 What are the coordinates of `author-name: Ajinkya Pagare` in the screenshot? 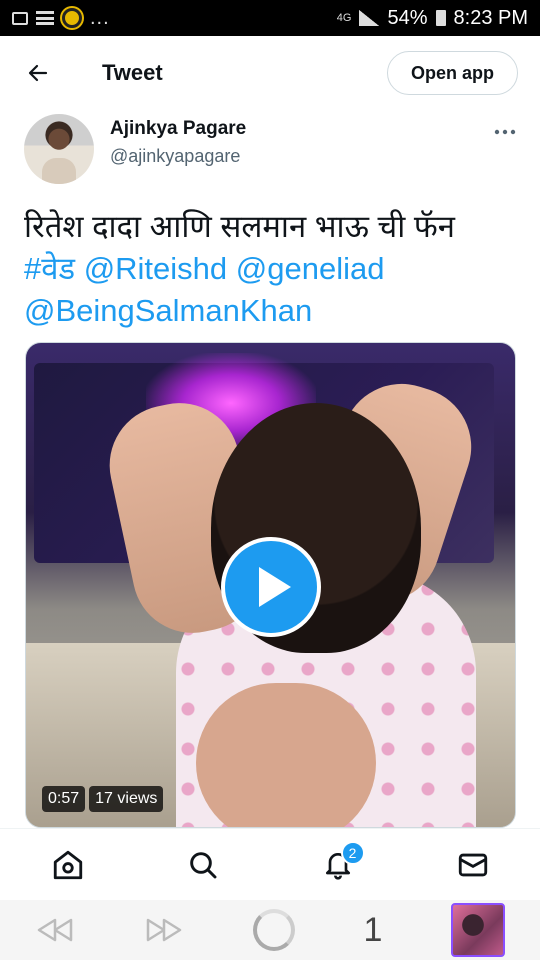 It's located at (302, 129).